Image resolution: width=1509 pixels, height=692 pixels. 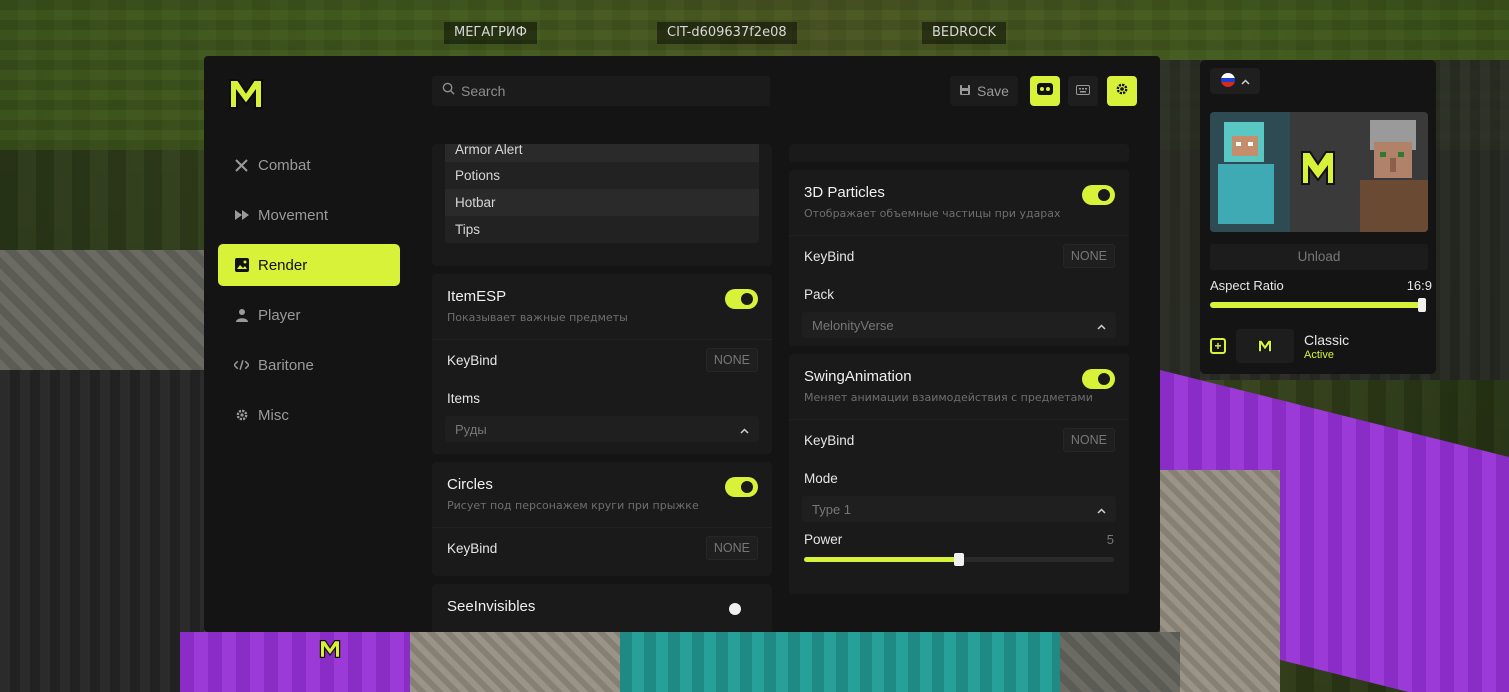 I want to click on bg-stone-floor, so click(x=1120, y=662).